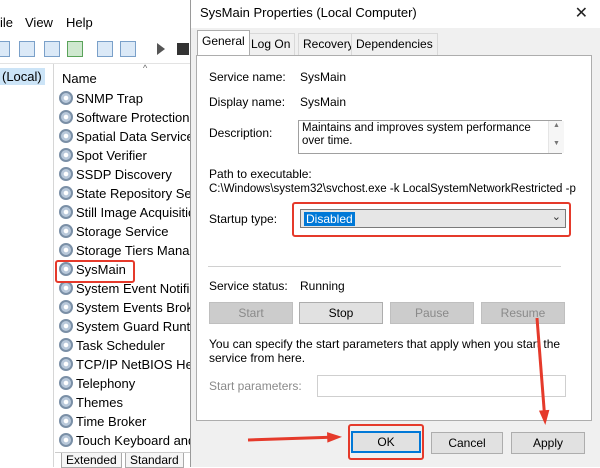  Describe the element at coordinates (398, 380) in the screenshot. I see `annotation-arrows` at that location.